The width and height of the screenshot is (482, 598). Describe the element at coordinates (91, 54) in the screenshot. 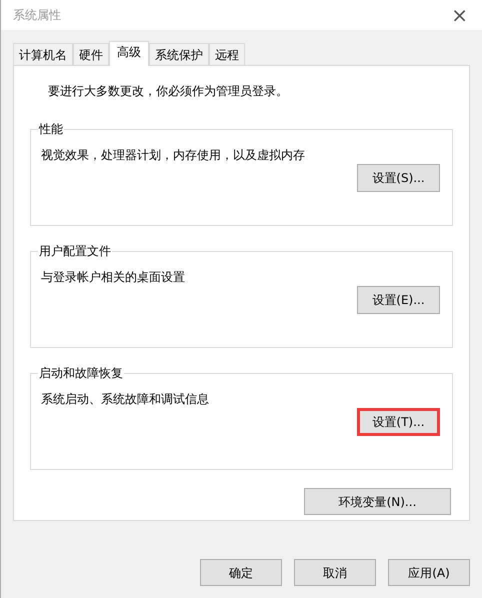

I see `tab: 硬件` at that location.